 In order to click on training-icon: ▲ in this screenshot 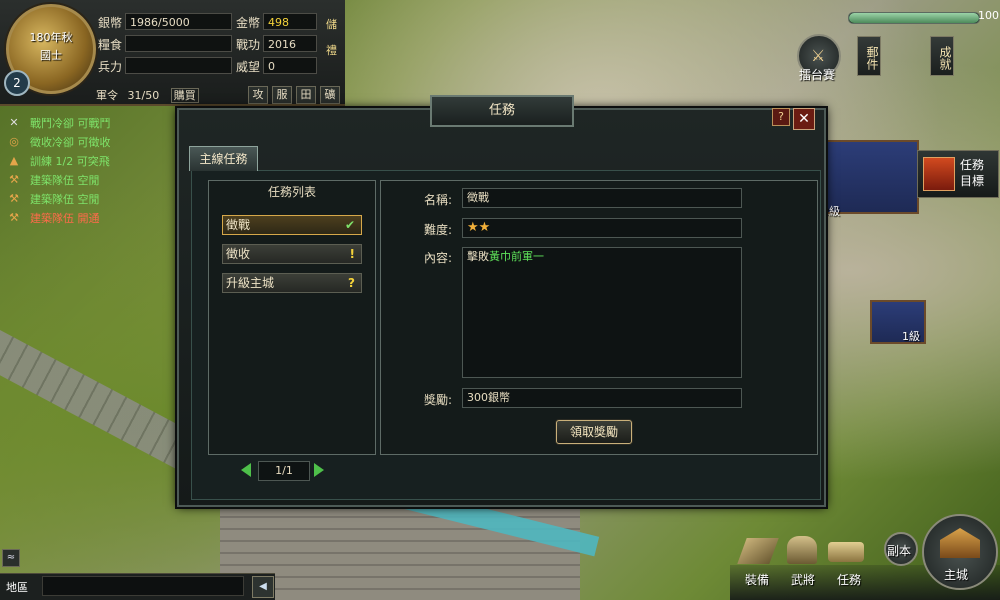, I will do `click(14, 160)`.